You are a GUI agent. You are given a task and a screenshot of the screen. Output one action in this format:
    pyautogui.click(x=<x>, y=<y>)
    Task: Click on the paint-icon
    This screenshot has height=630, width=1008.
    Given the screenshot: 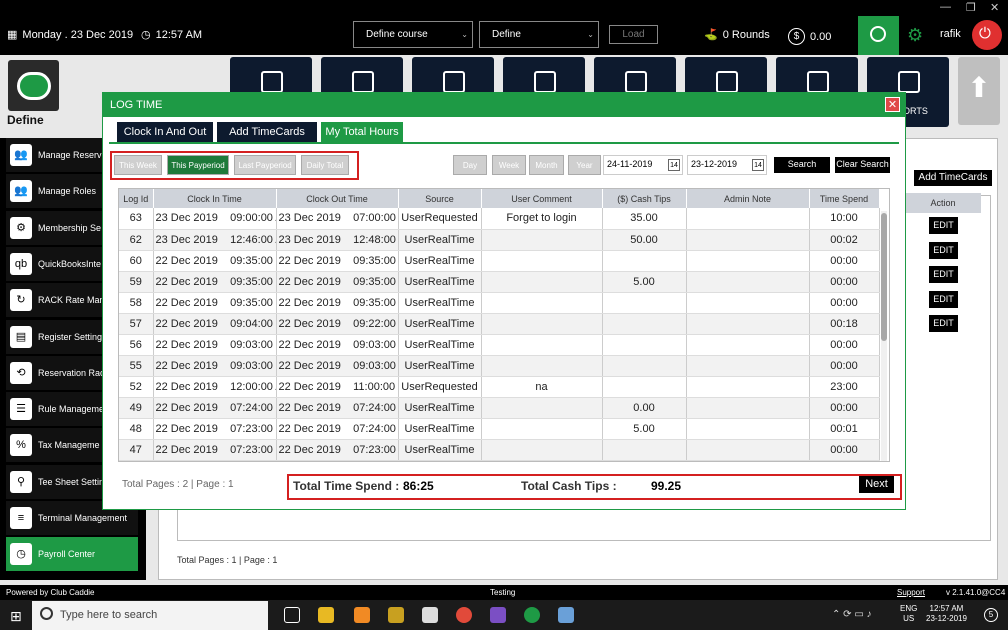 What is the action you would take?
    pyautogui.click(x=566, y=615)
    